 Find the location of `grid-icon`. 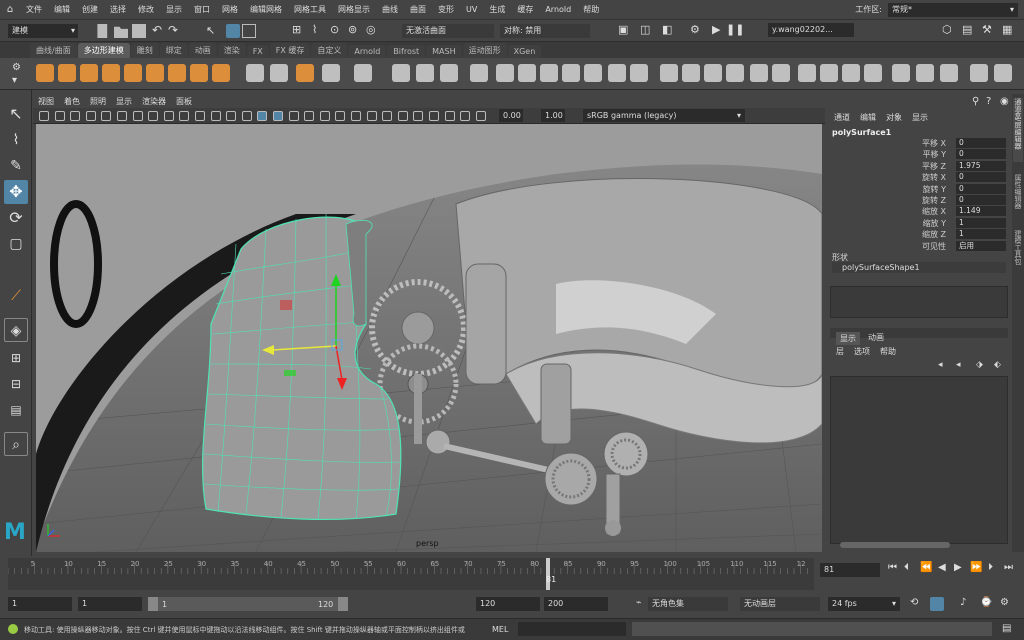

grid-icon is located at coordinates (137, 116).